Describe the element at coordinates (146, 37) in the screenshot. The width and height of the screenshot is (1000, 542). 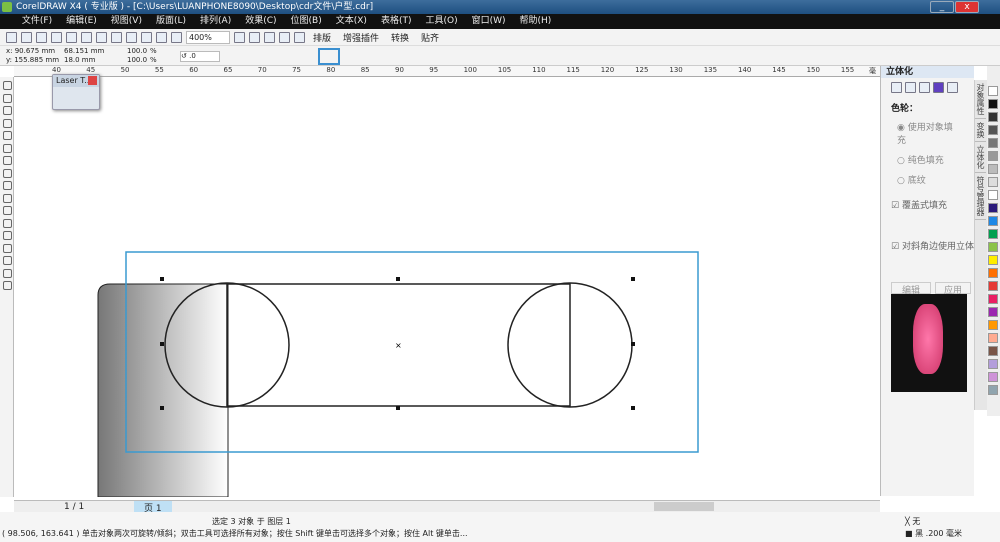
I see `import-icon` at that location.